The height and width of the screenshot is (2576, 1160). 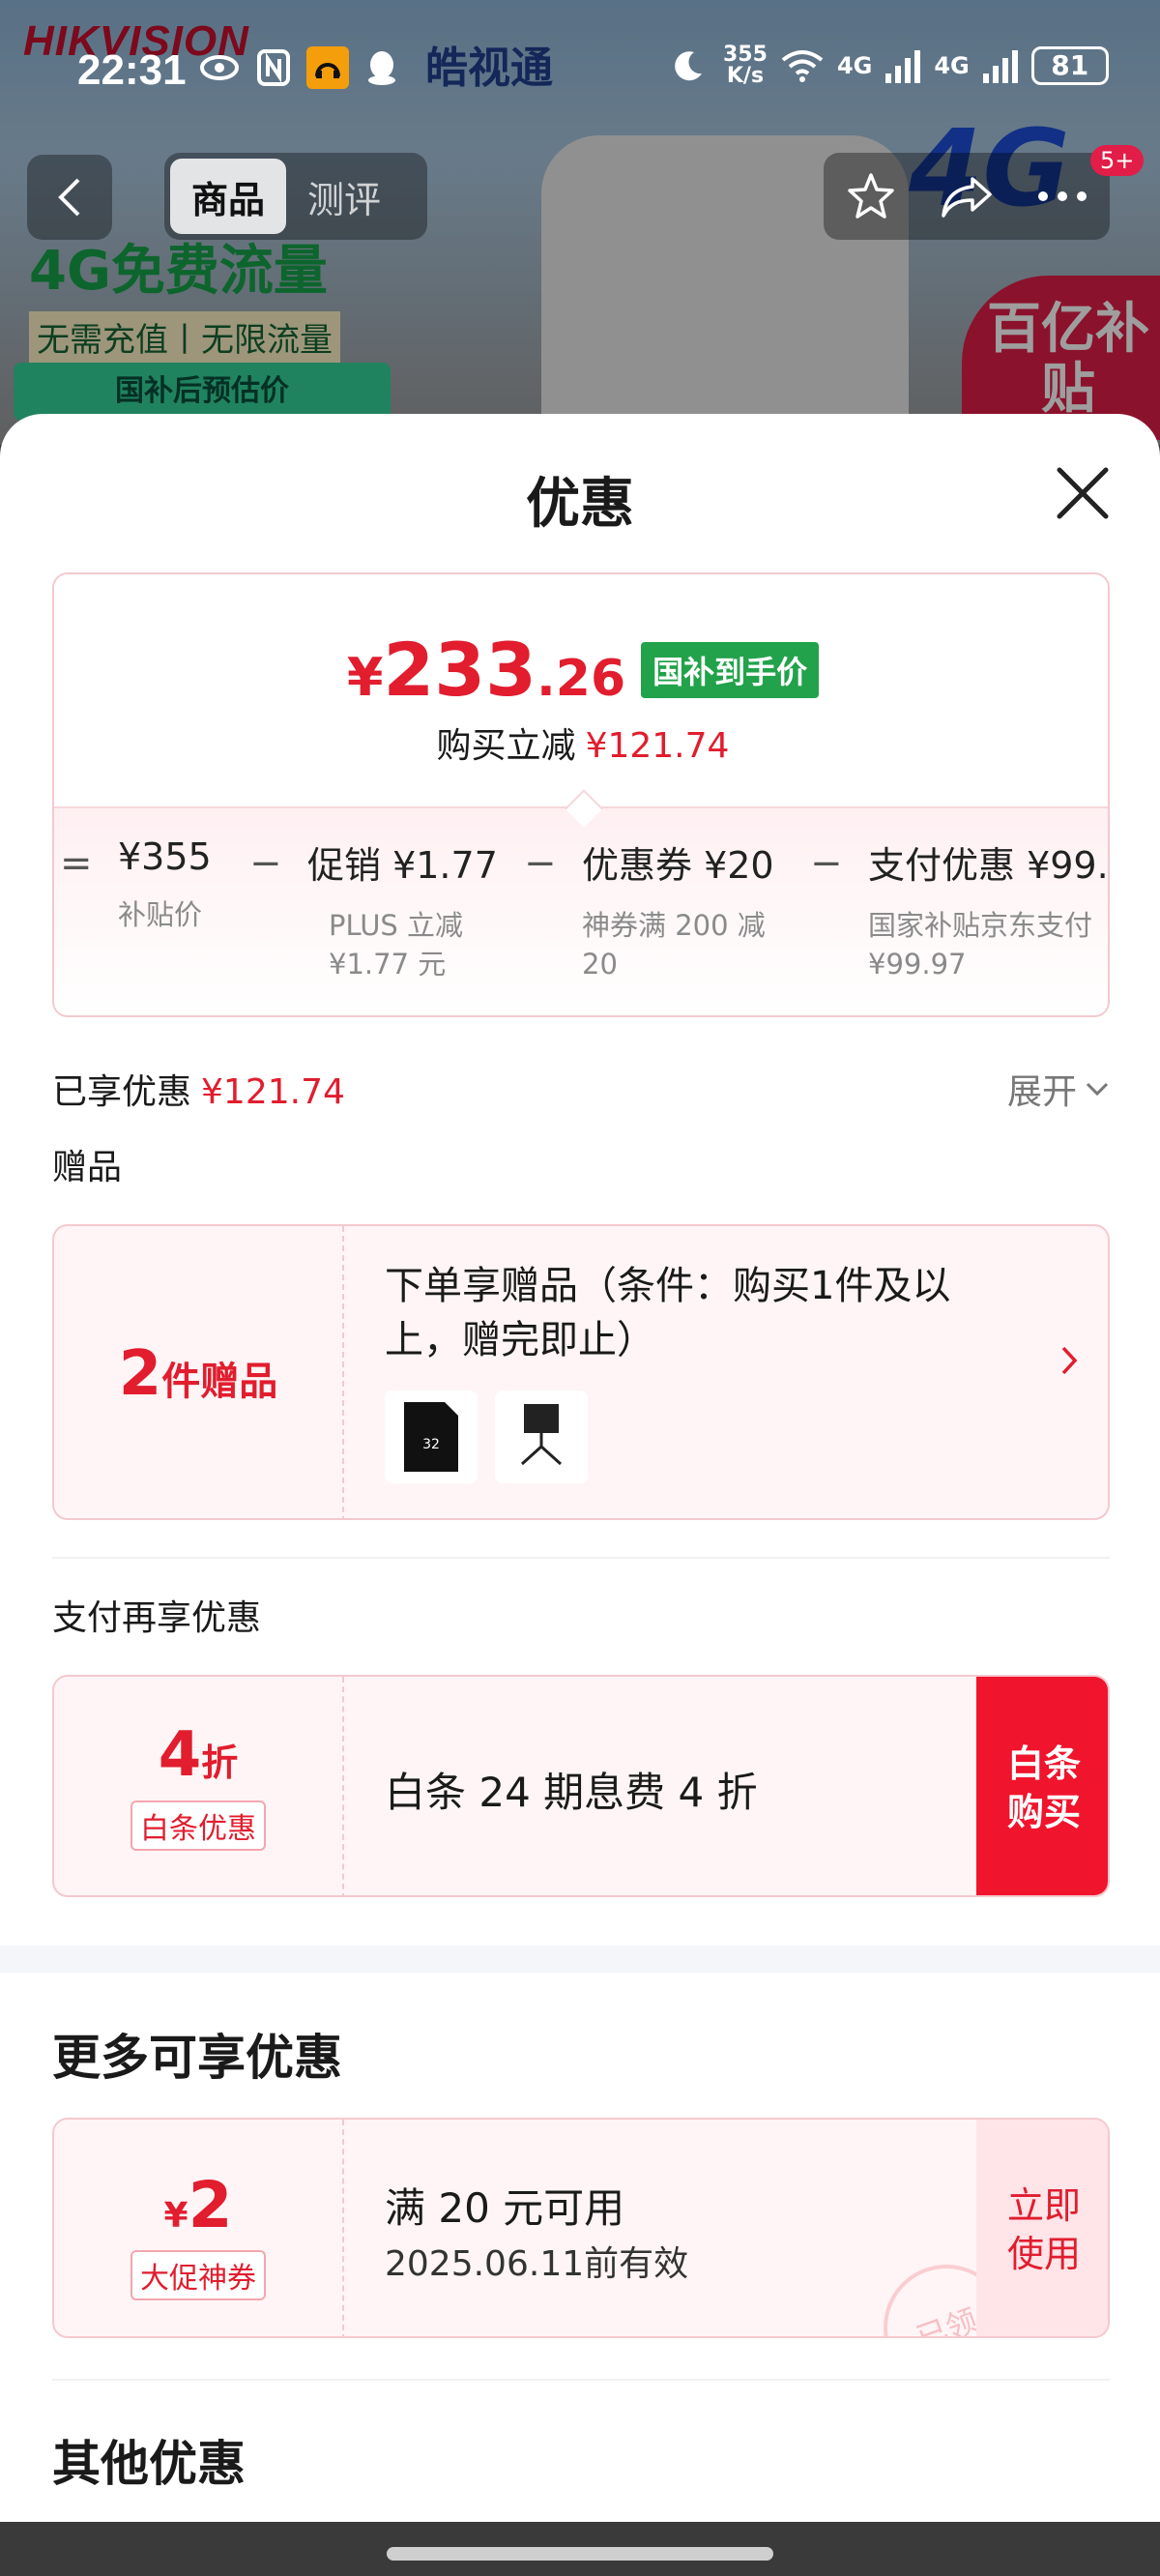 What do you see at coordinates (382, 67) in the screenshot?
I see `qq-icon` at bounding box center [382, 67].